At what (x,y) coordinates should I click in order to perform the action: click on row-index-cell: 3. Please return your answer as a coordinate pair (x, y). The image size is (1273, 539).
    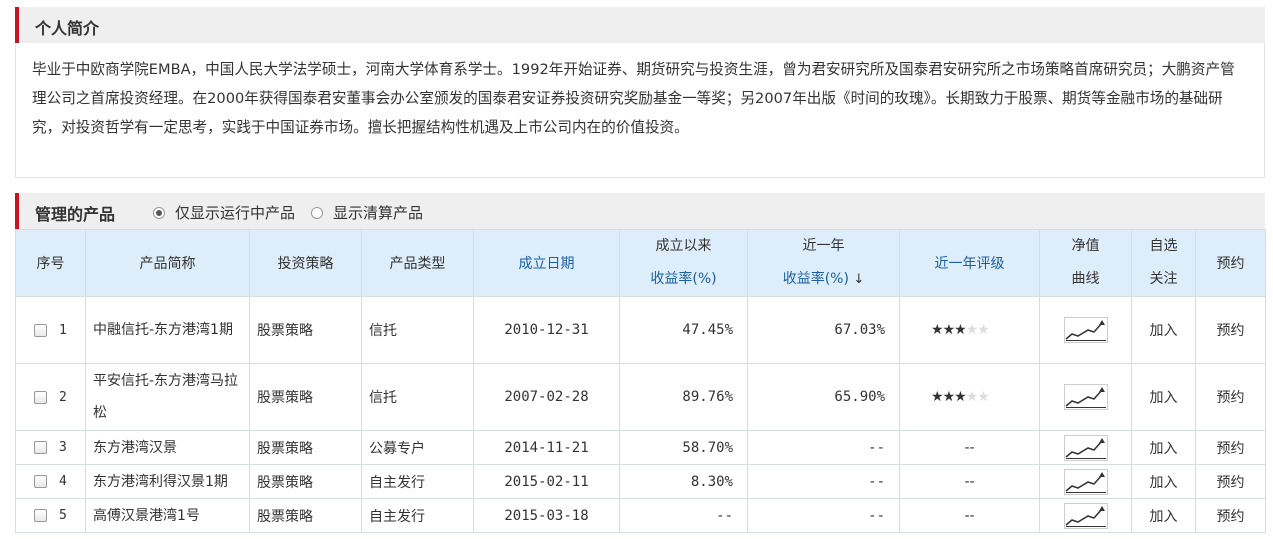
    Looking at the image, I should click on (50, 447).